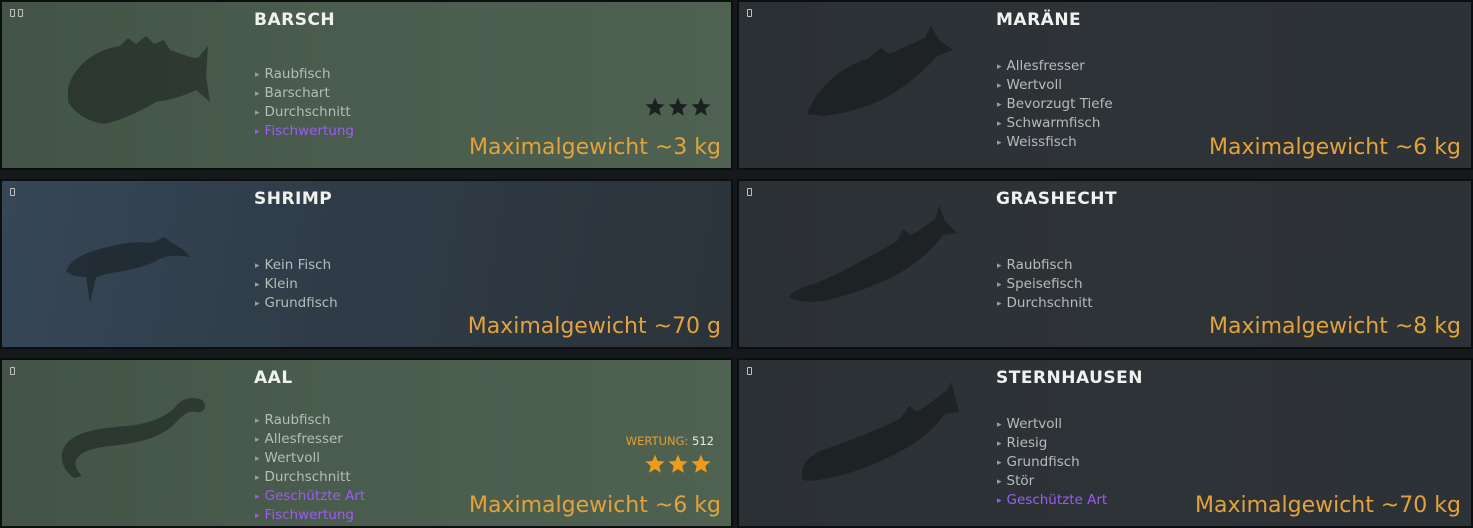 The width and height of the screenshot is (1473, 528). Describe the element at coordinates (1057, 199) in the screenshot. I see `fish-name: GRASHECHT` at that location.